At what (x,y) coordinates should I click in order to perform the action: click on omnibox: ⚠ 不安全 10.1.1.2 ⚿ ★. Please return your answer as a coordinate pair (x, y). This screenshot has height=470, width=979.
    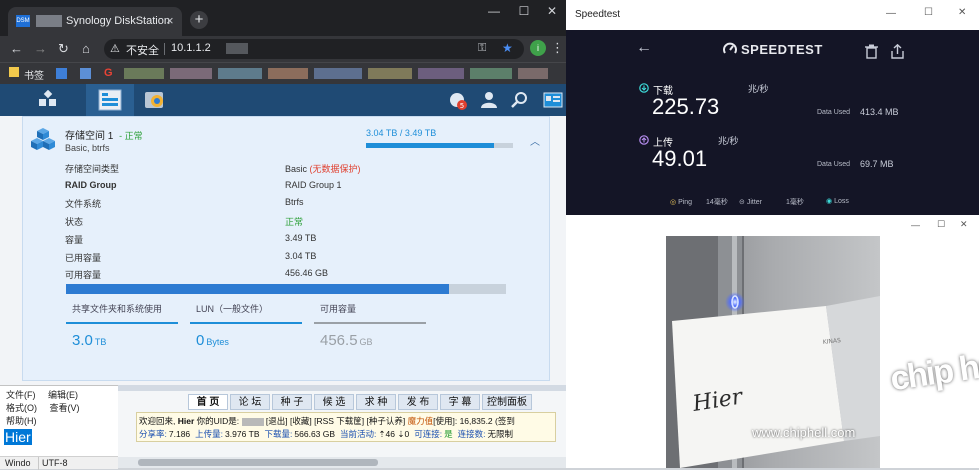
    Looking at the image, I should click on (314, 49).